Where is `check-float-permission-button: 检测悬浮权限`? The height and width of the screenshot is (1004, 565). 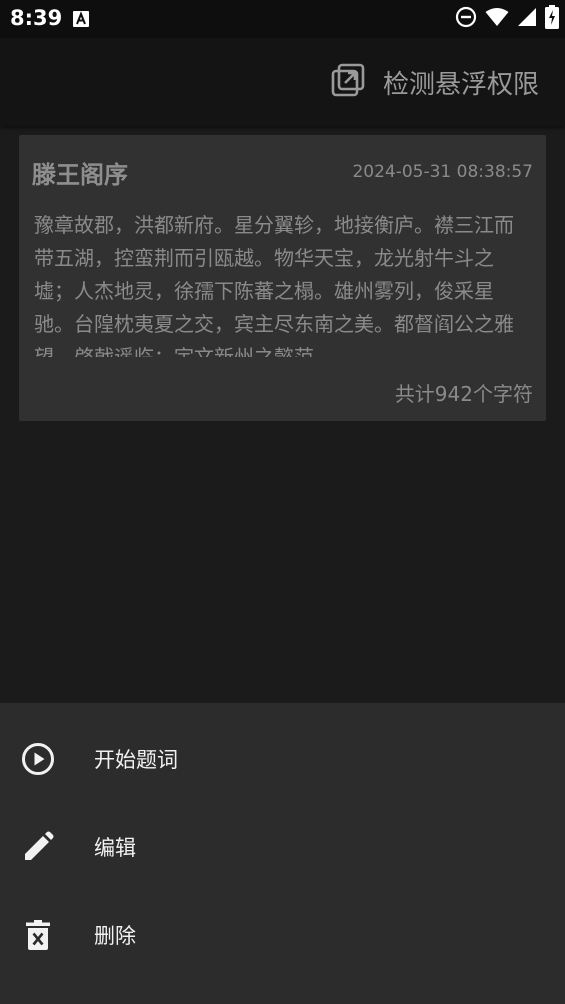 check-float-permission-button: 检测悬浮权限 is located at coordinates (435, 82).